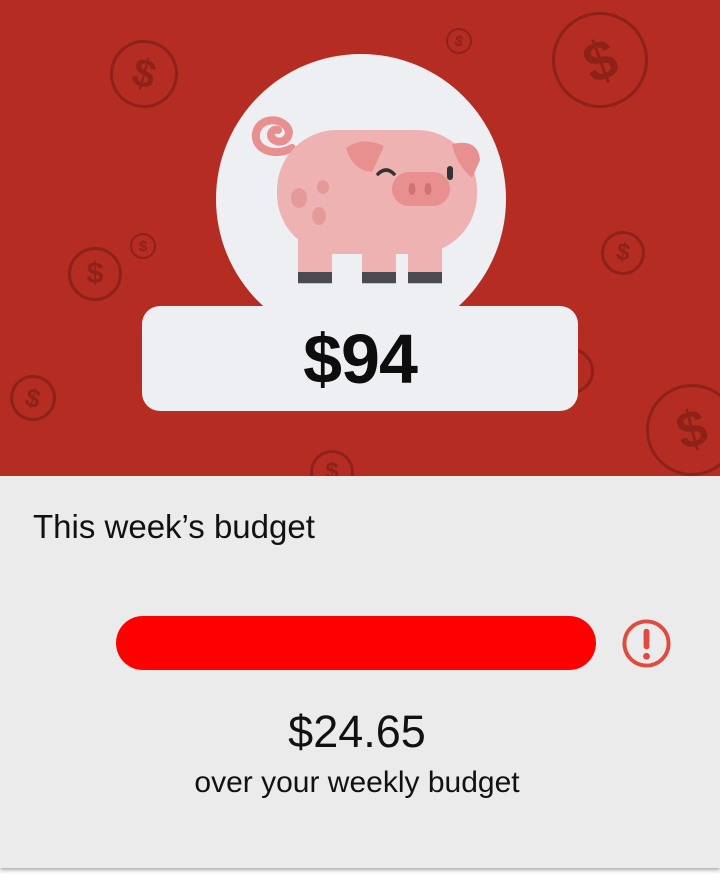  I want to click on budget-progress-bar, so click(356, 643).